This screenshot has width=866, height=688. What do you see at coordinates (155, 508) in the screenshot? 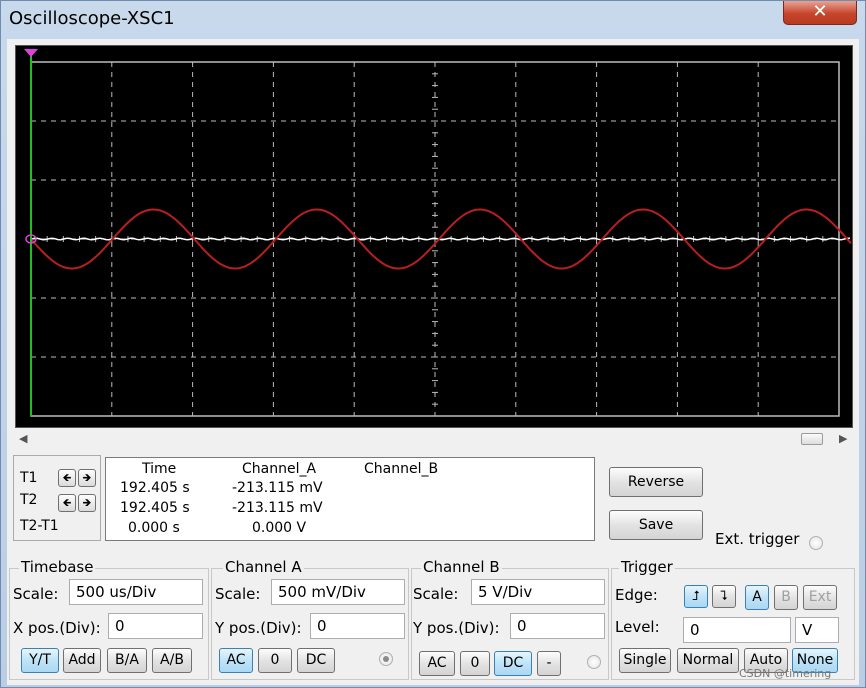
I see `t2-time: 192.405 s` at bounding box center [155, 508].